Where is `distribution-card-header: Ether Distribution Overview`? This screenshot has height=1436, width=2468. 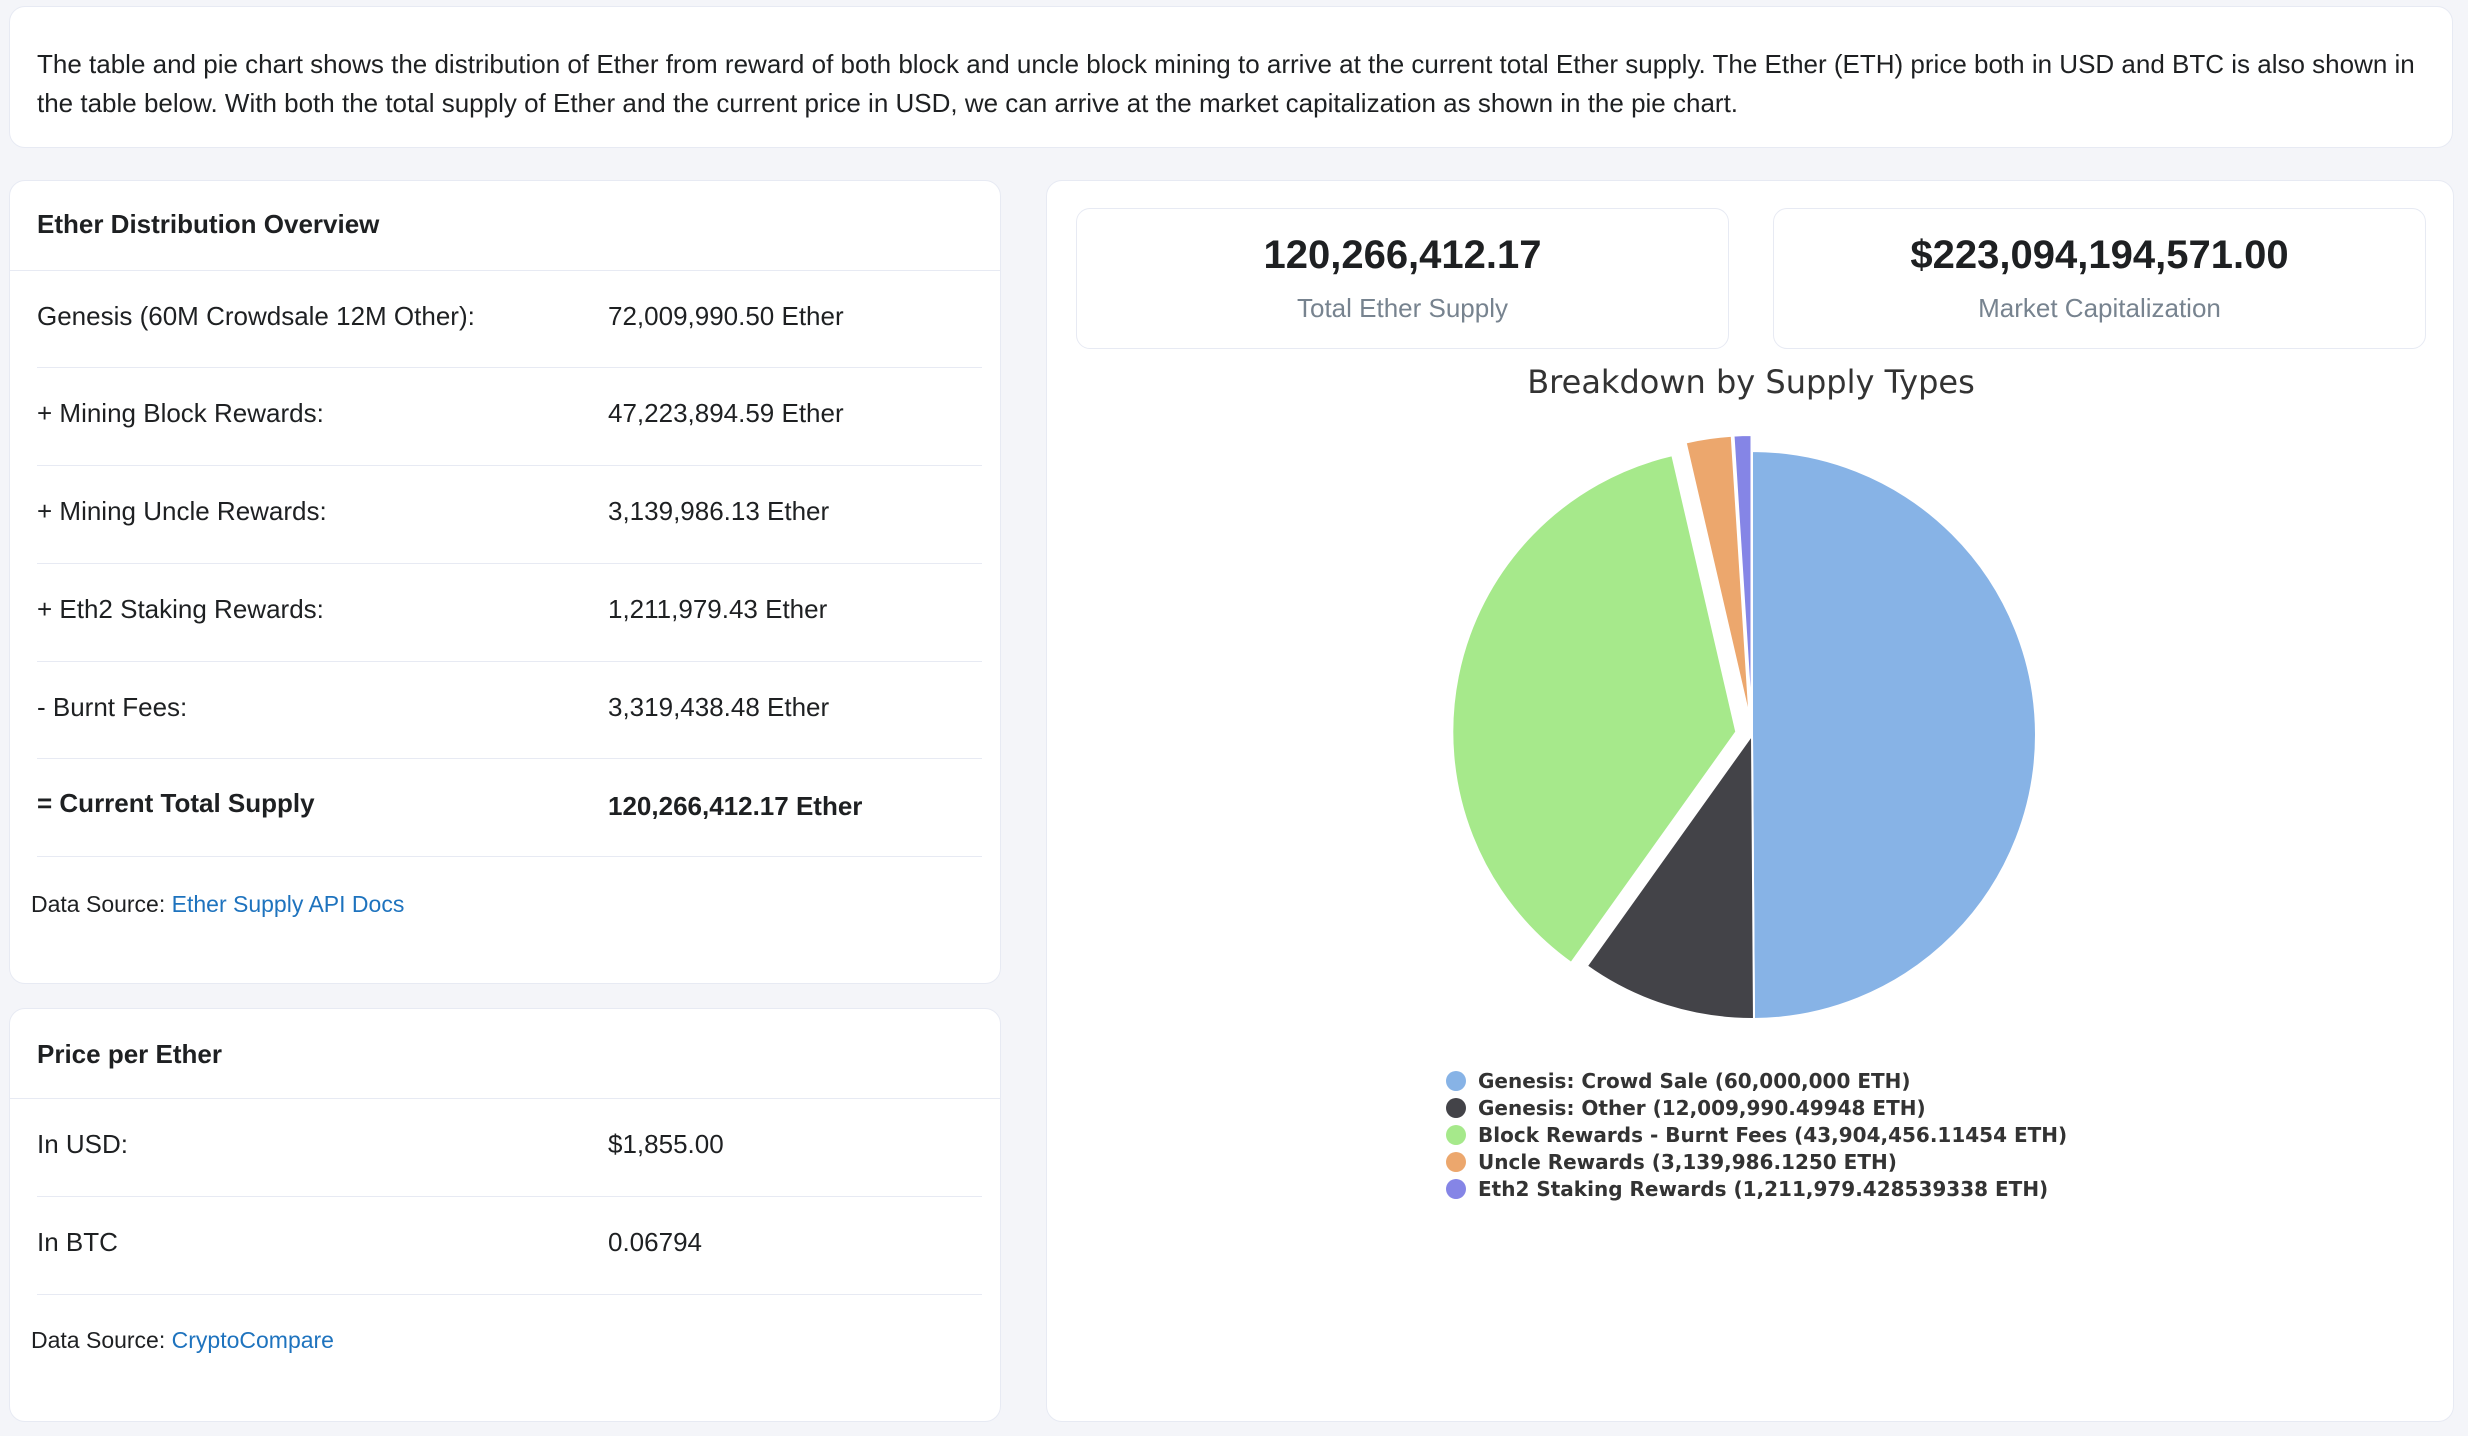
distribution-card-header: Ether Distribution Overview is located at coordinates (505, 226).